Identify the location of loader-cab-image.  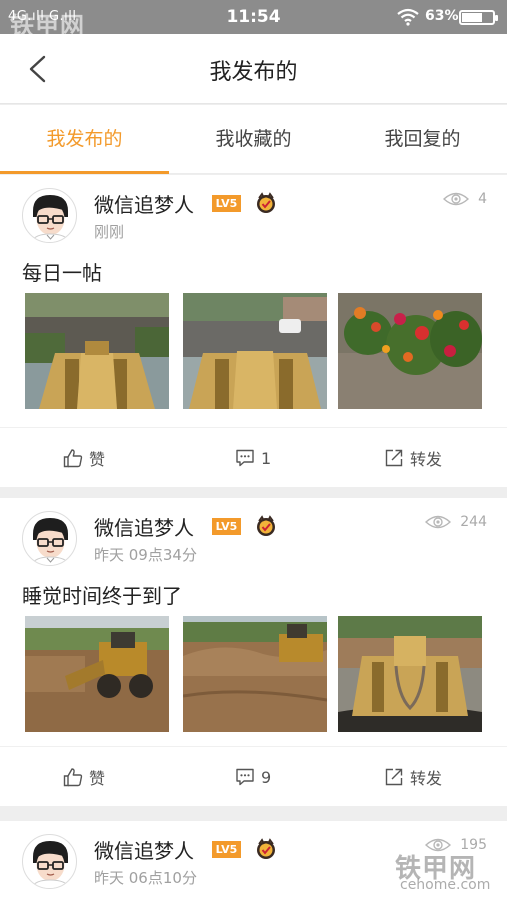
(410, 674).